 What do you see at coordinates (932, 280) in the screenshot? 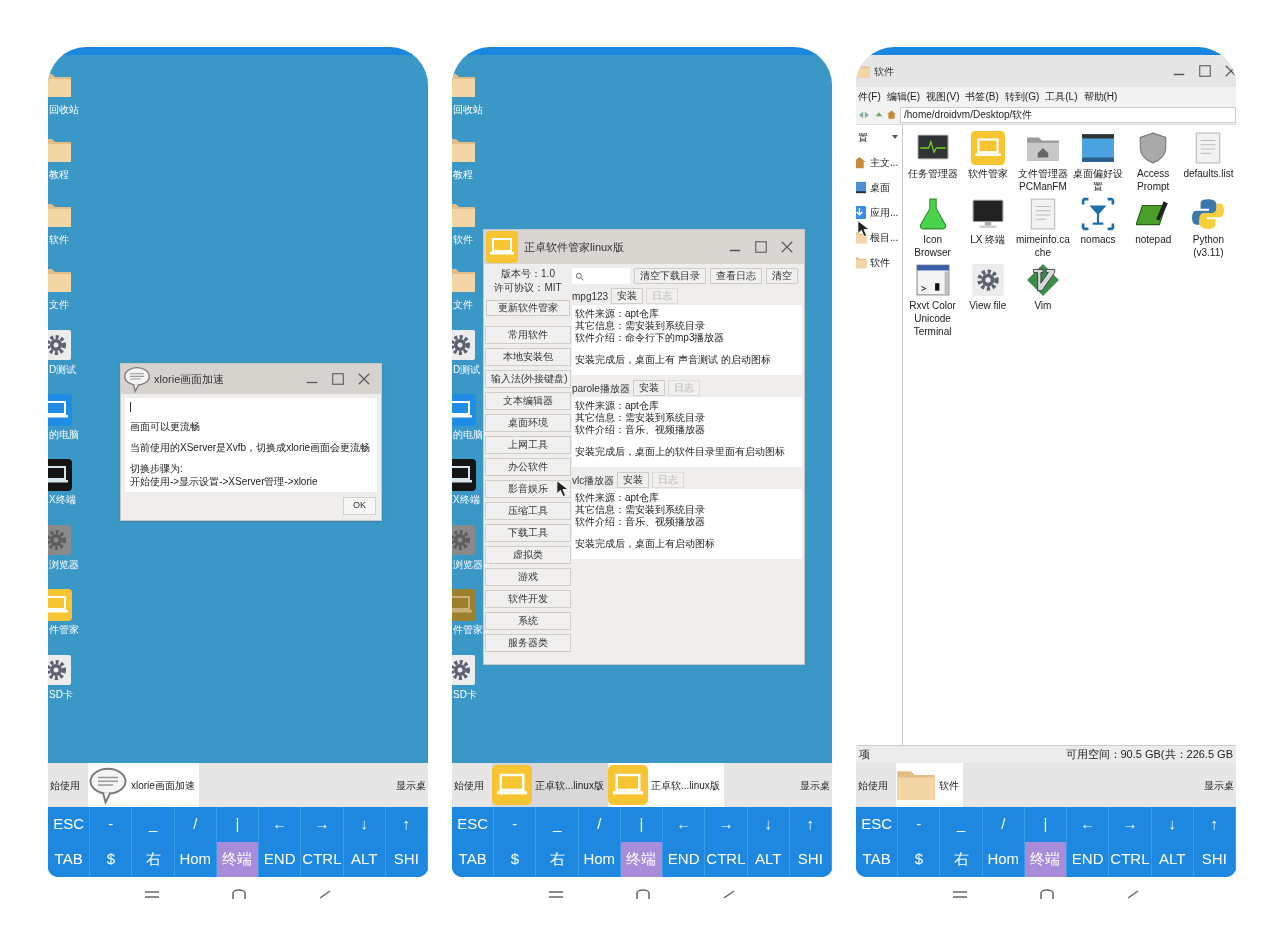
I see `terminal-icon` at bounding box center [932, 280].